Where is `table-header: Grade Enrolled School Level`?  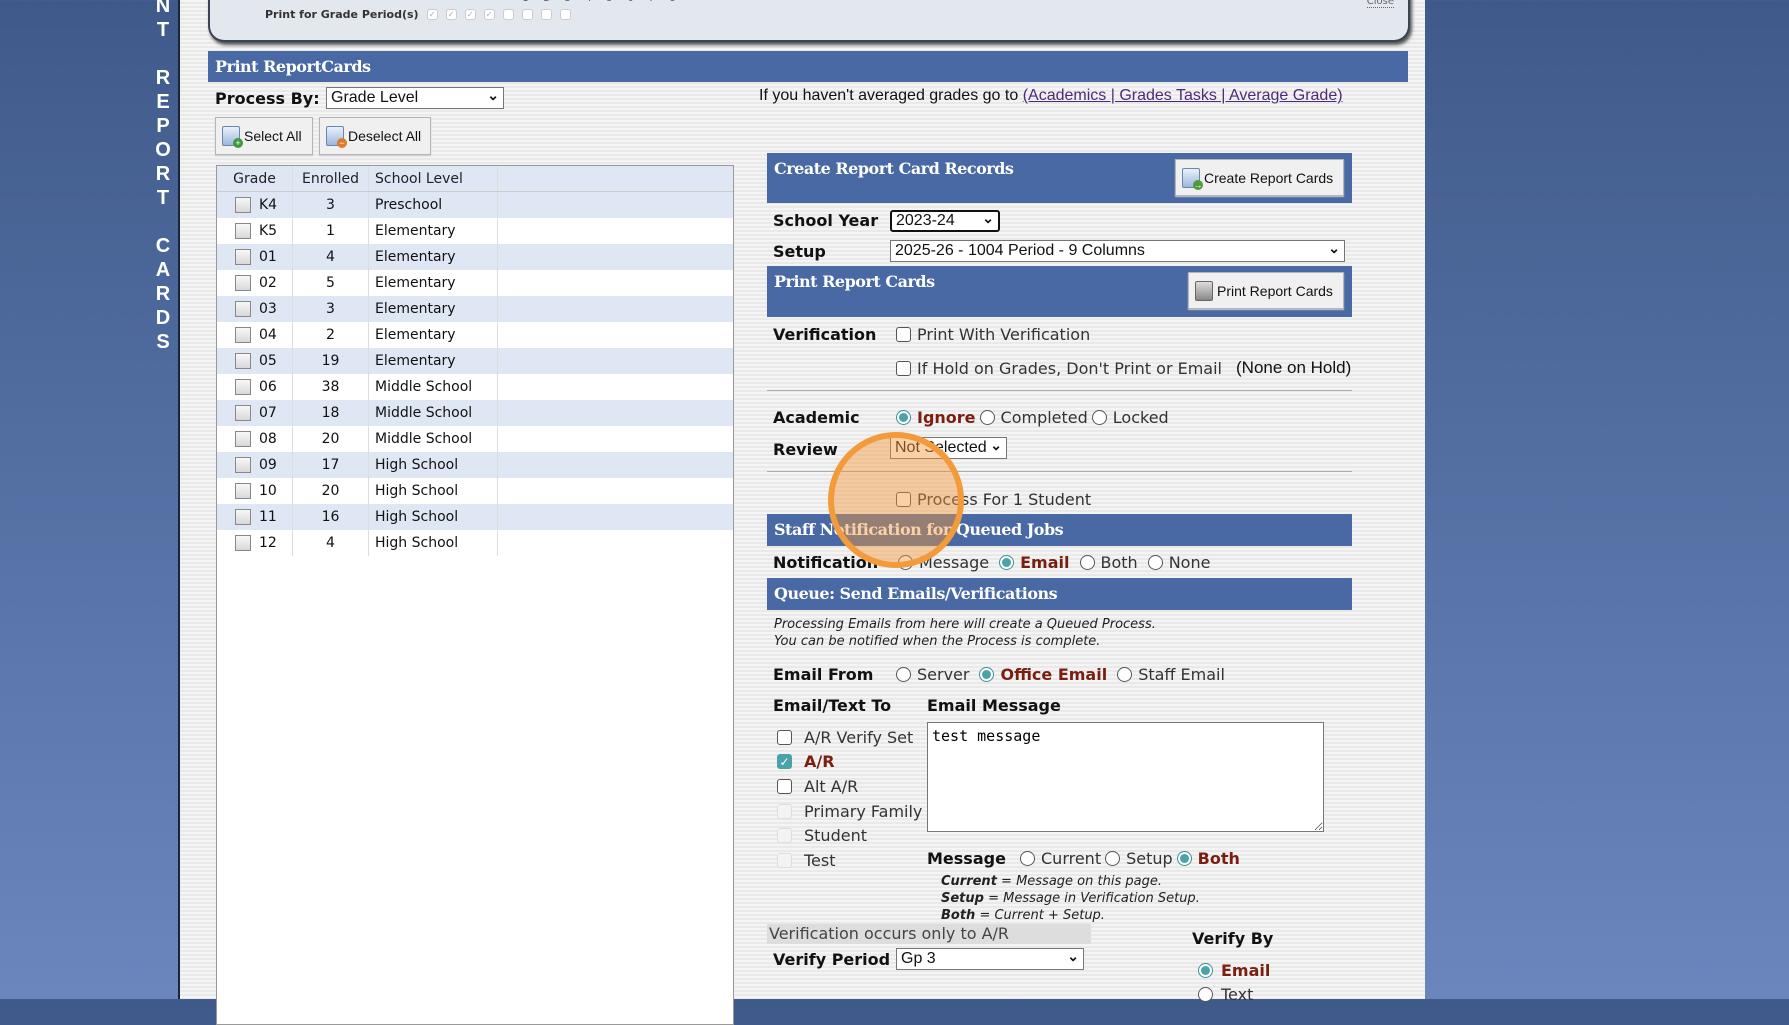 table-header: Grade Enrolled School Level is located at coordinates (475, 179).